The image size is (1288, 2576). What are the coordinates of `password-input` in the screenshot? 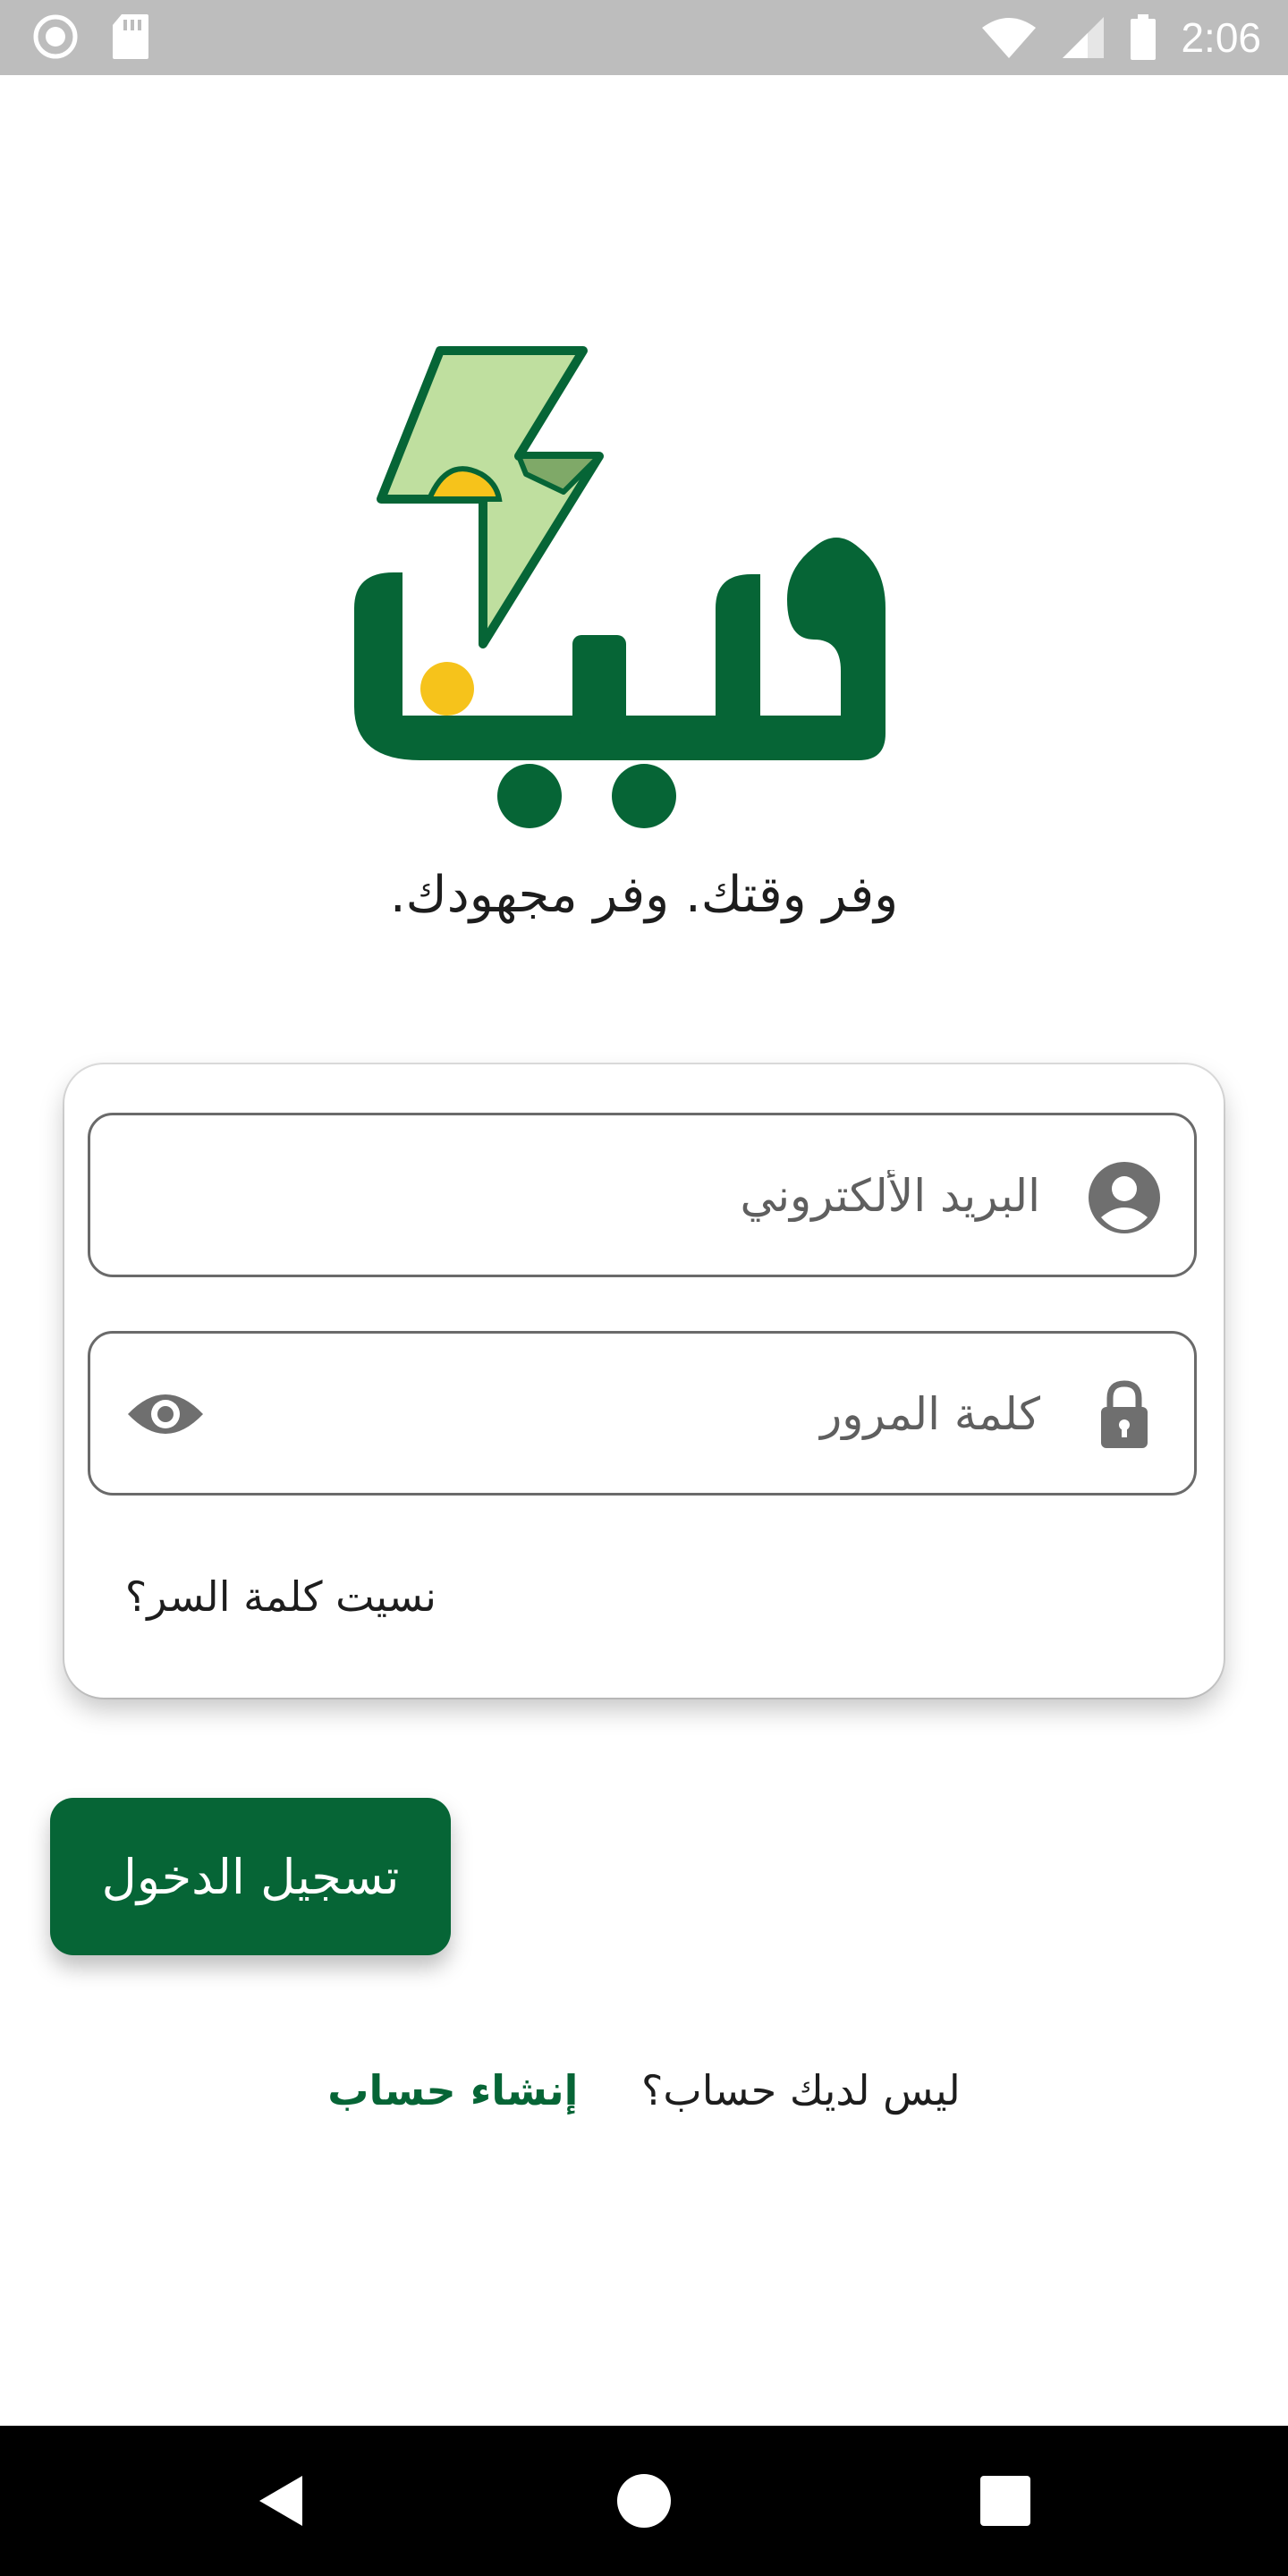 It's located at (655, 1414).